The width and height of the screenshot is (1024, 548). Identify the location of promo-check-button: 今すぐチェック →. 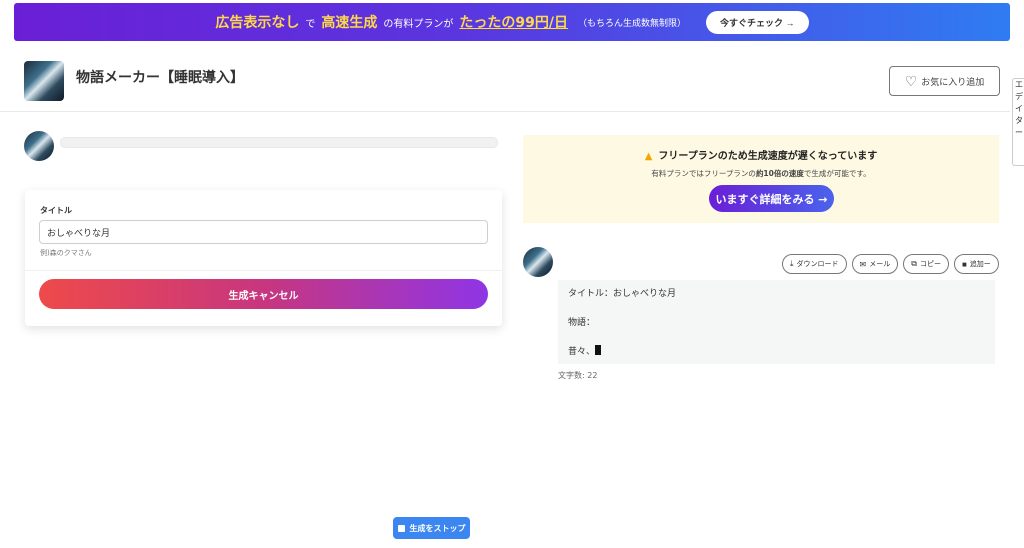
(757, 22).